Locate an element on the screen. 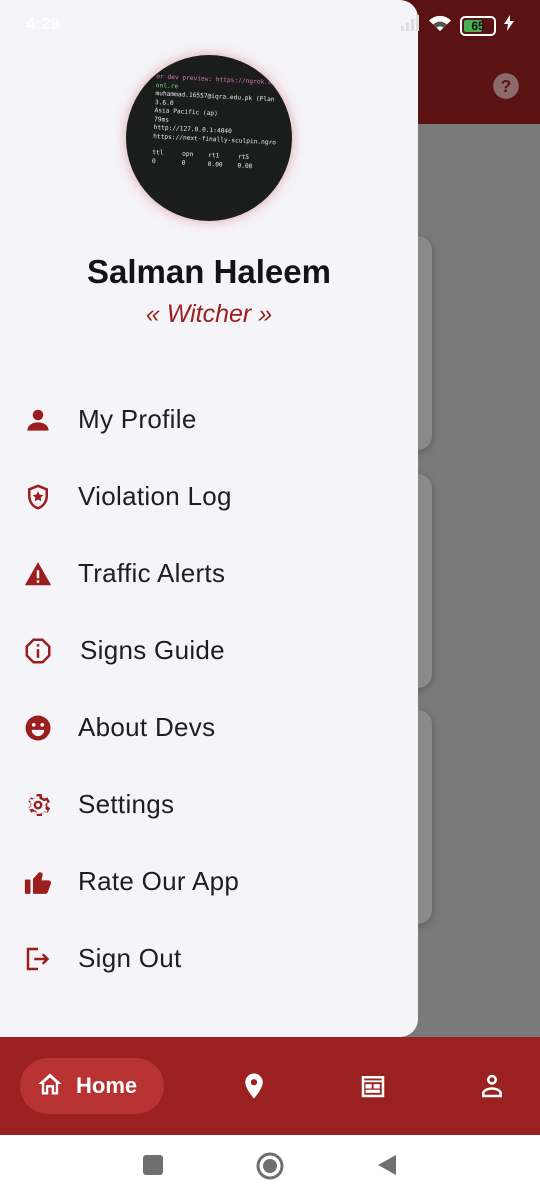  help-icon: ? is located at coordinates (506, 86).